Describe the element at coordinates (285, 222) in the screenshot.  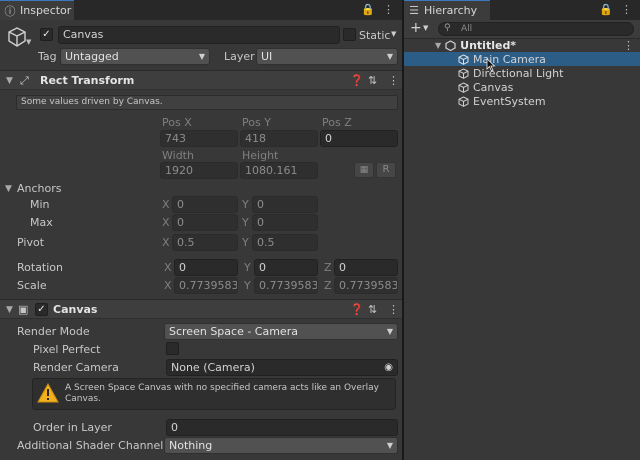
I see `anchor-max-y-field: 0` at that location.